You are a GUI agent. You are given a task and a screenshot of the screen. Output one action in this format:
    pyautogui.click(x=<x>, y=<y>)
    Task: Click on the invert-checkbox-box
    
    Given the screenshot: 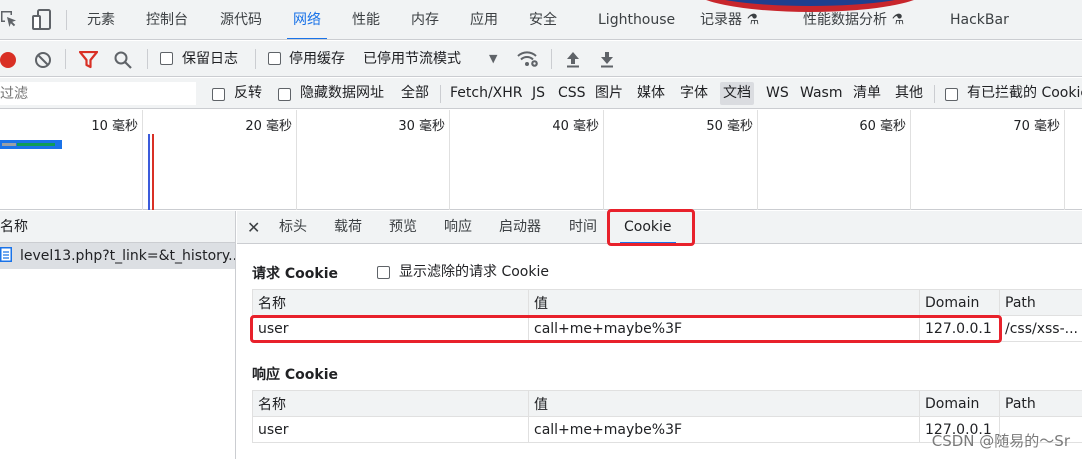 What is the action you would take?
    pyautogui.click(x=218, y=94)
    